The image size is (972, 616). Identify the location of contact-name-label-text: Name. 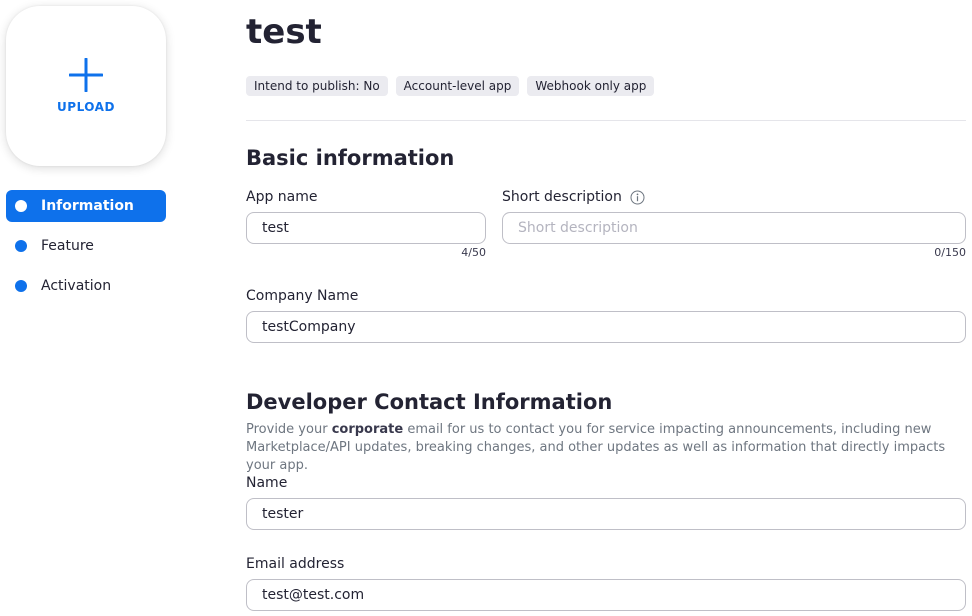
(267, 483).